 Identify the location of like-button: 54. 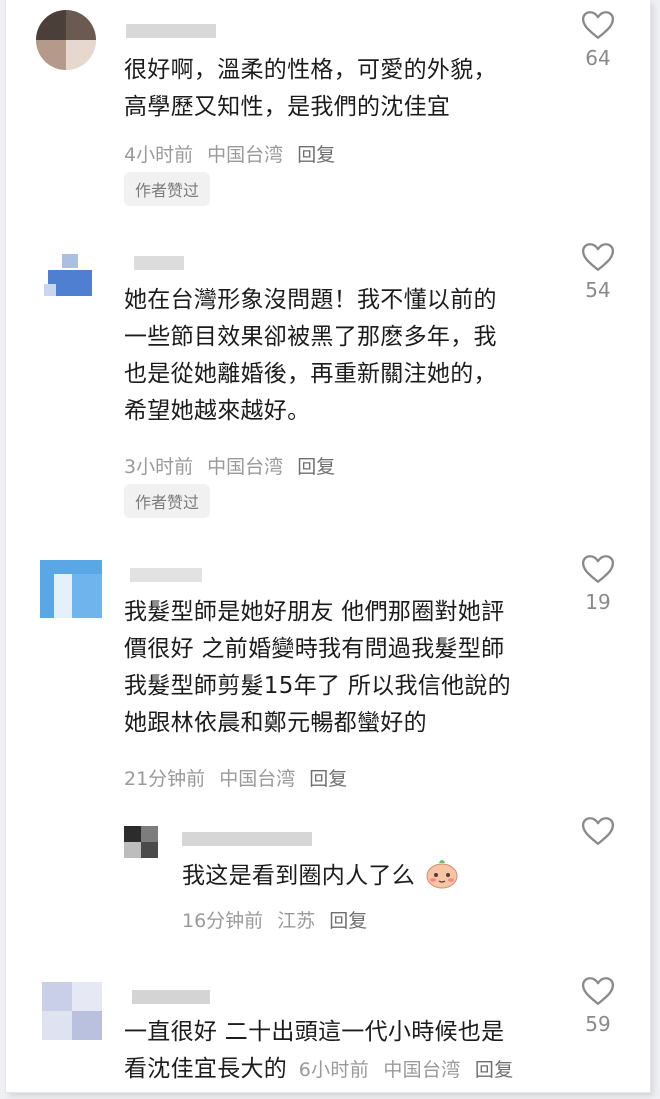
(598, 272).